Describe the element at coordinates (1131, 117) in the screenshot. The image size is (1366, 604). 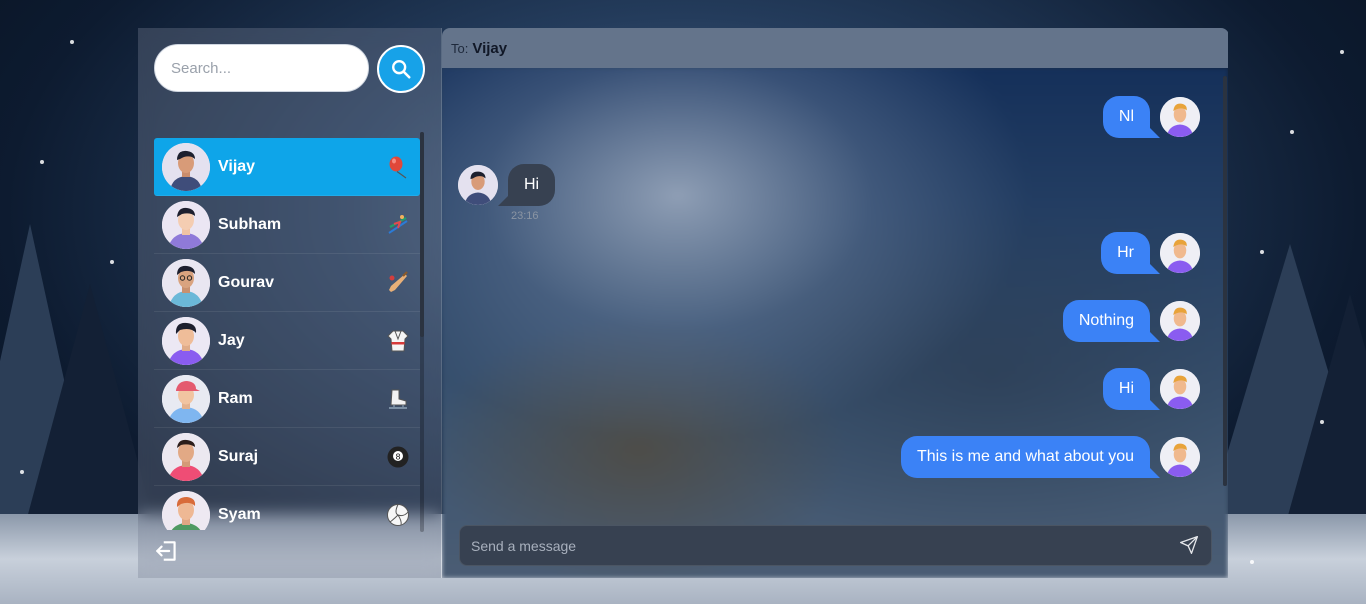
I see `message-bubble-sent: Nl` at that location.